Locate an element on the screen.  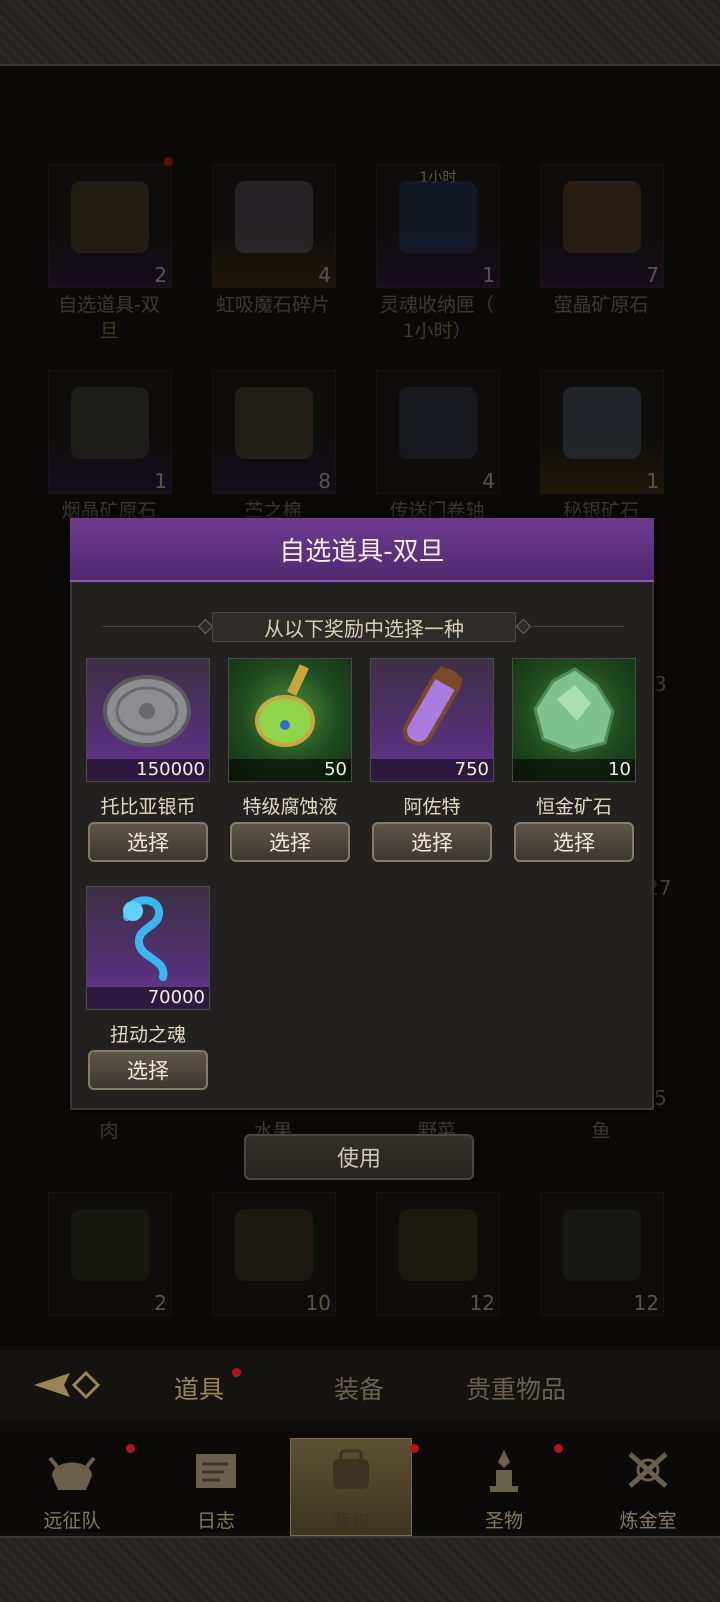
item-label: 肉 is located at coordinates (109, 1131).